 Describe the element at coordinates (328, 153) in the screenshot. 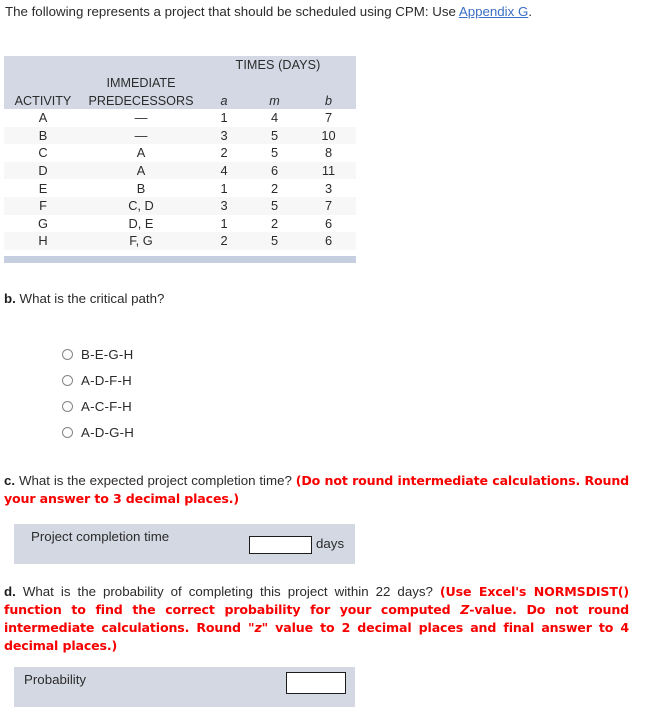

I see `cell-b: 8` at that location.